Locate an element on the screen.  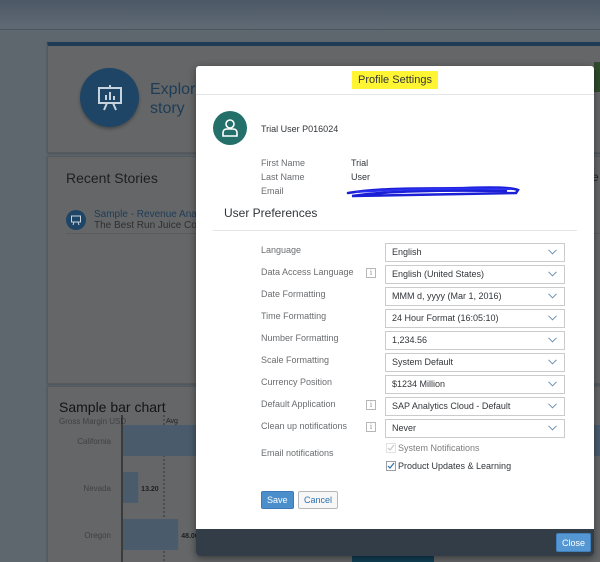
user-icon is located at coordinates (230, 128).